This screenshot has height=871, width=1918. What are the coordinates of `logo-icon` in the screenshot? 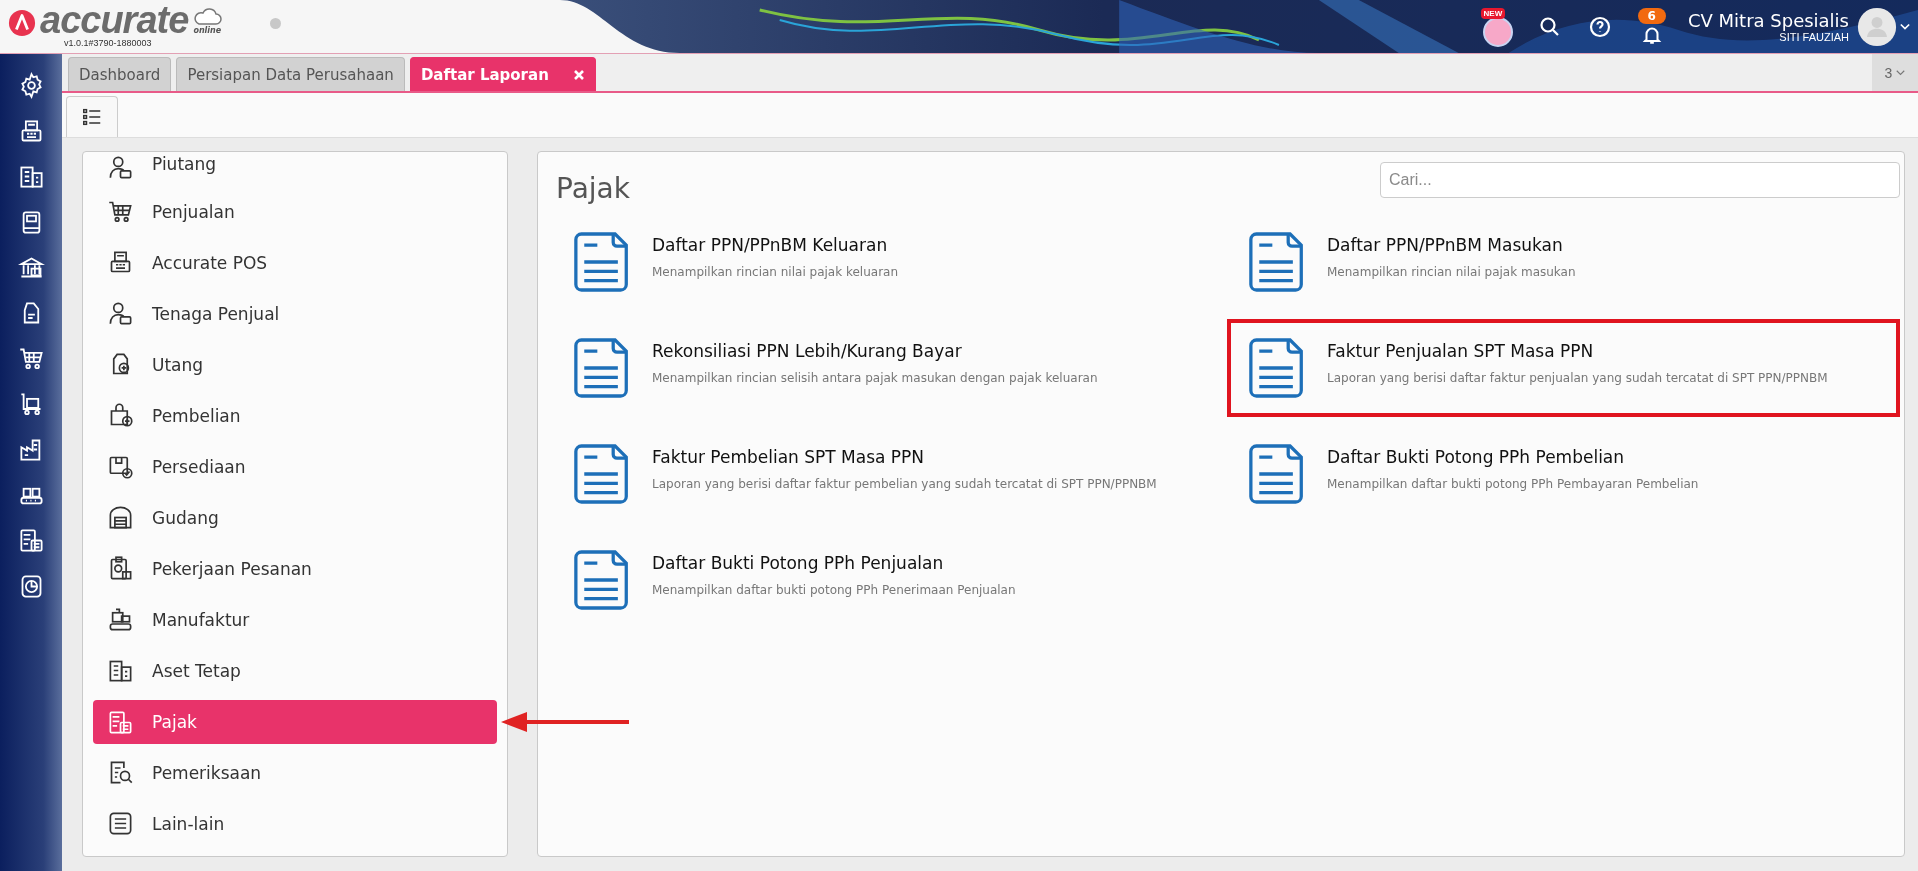 It's located at (22, 22).